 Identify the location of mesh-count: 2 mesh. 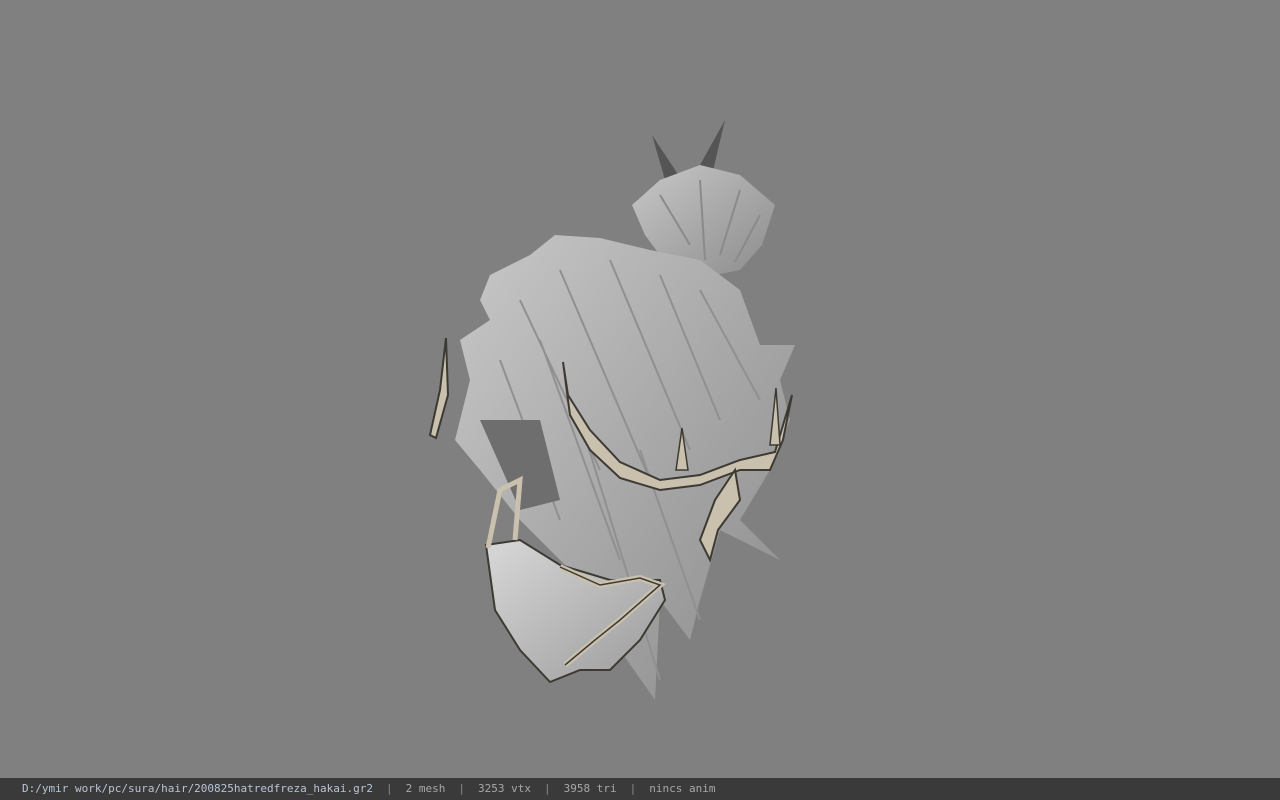
(425, 788).